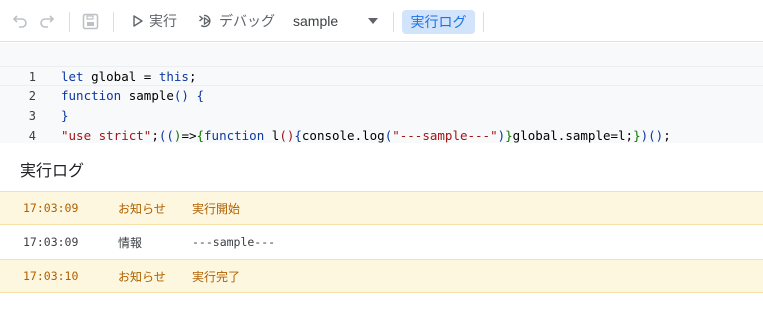 This screenshot has width=763, height=328. What do you see at coordinates (373, 21) in the screenshot?
I see `chevron-down-icon` at bounding box center [373, 21].